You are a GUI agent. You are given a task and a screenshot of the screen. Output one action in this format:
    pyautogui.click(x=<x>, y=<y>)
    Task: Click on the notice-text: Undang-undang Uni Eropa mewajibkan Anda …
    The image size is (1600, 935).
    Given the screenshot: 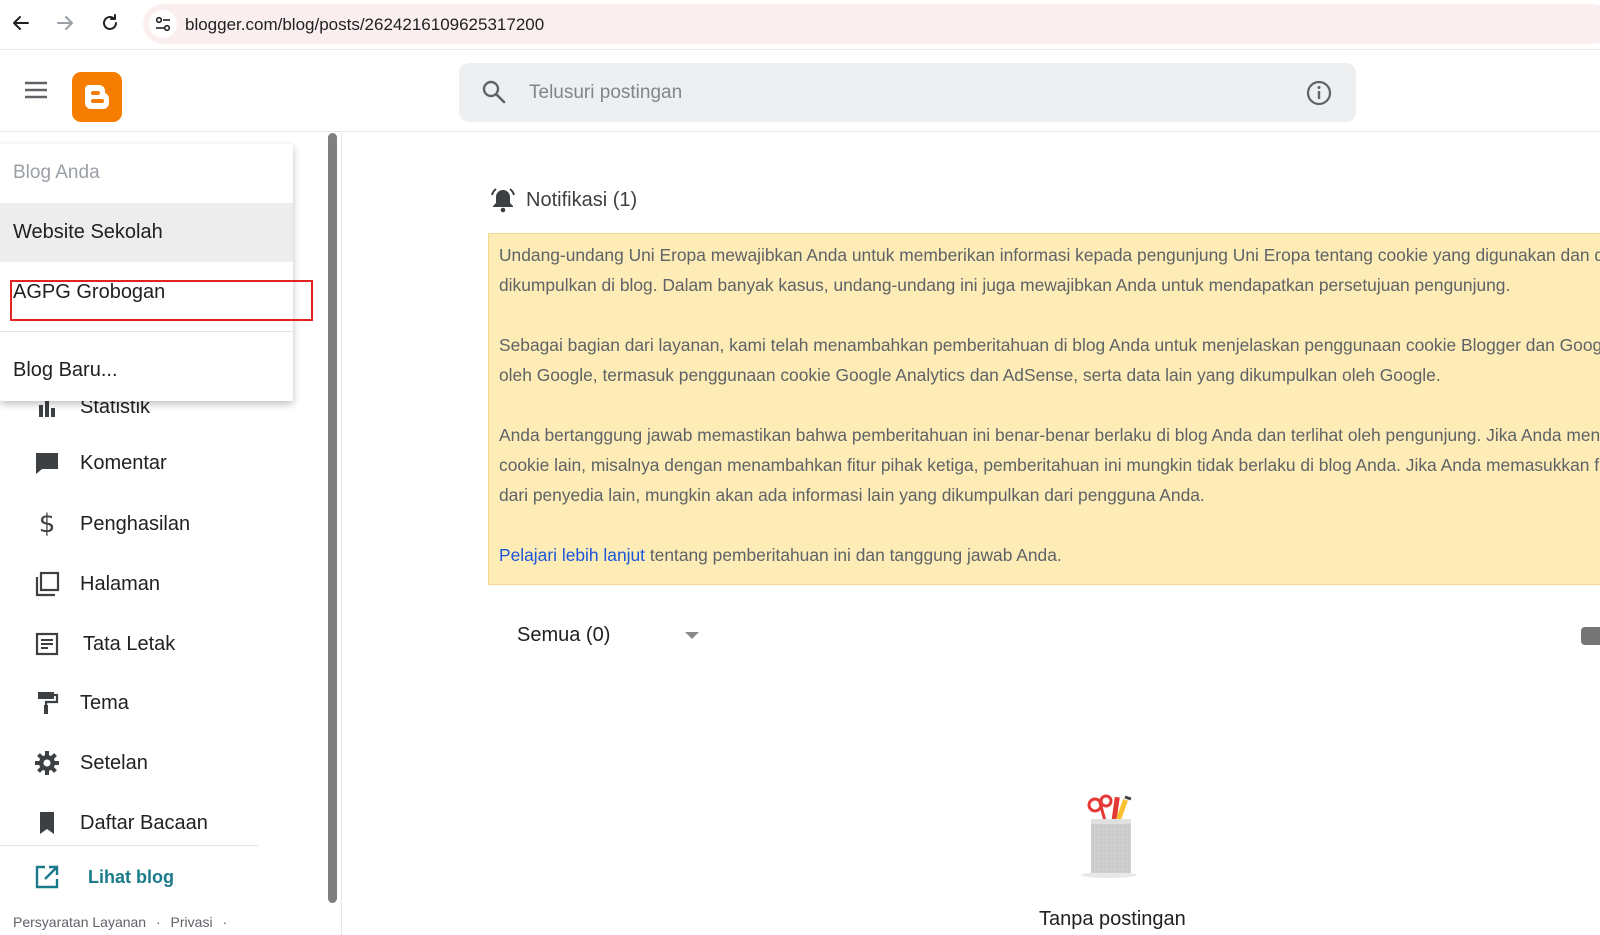 What is the action you would take?
    pyautogui.click(x=1049, y=255)
    